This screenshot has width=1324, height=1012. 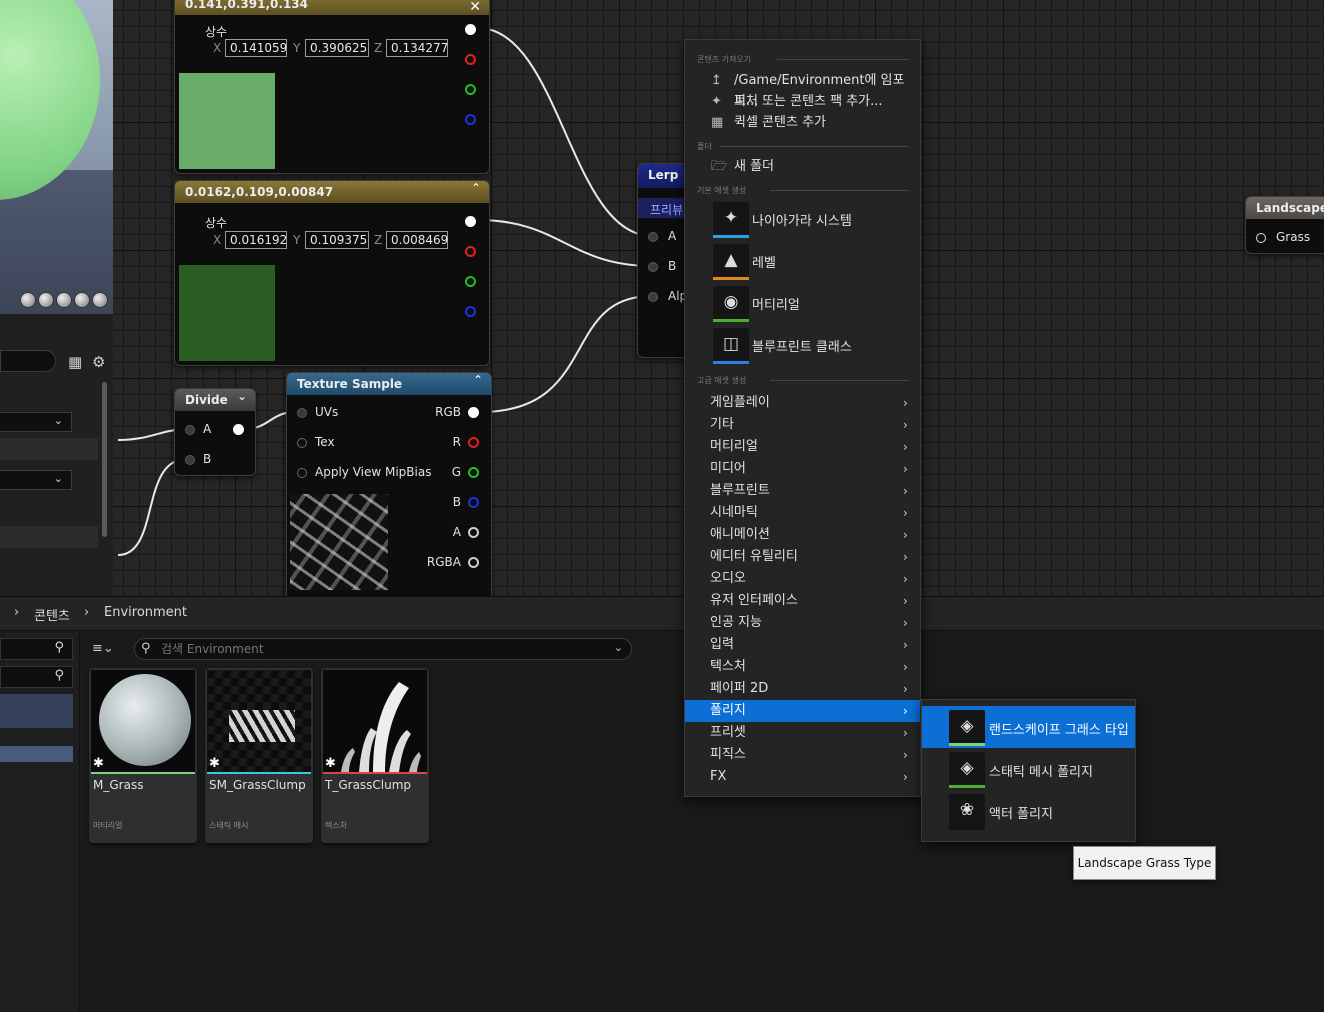 What do you see at coordinates (339, 542) in the screenshot?
I see `texture-thumbnail` at bounding box center [339, 542].